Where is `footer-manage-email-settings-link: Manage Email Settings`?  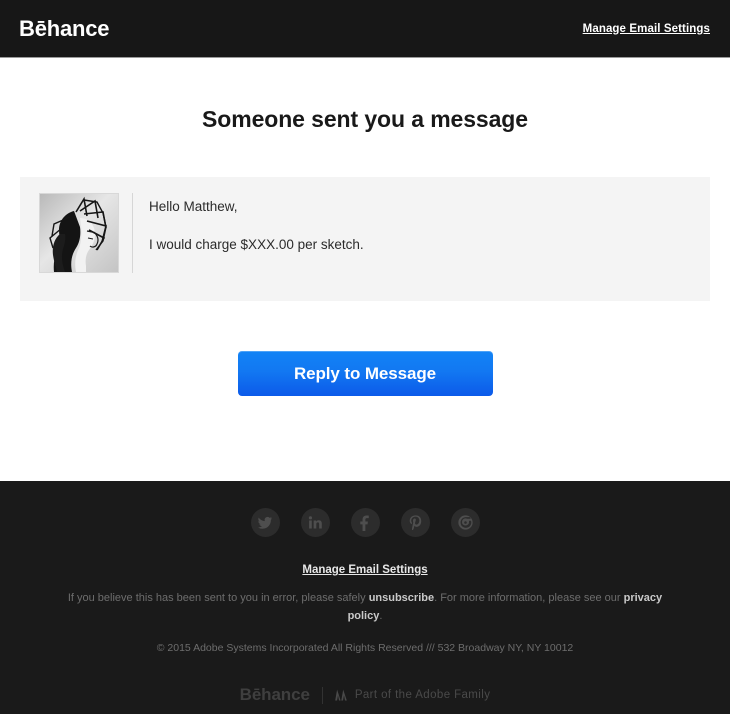 footer-manage-email-settings-link: Manage Email Settings is located at coordinates (364, 570).